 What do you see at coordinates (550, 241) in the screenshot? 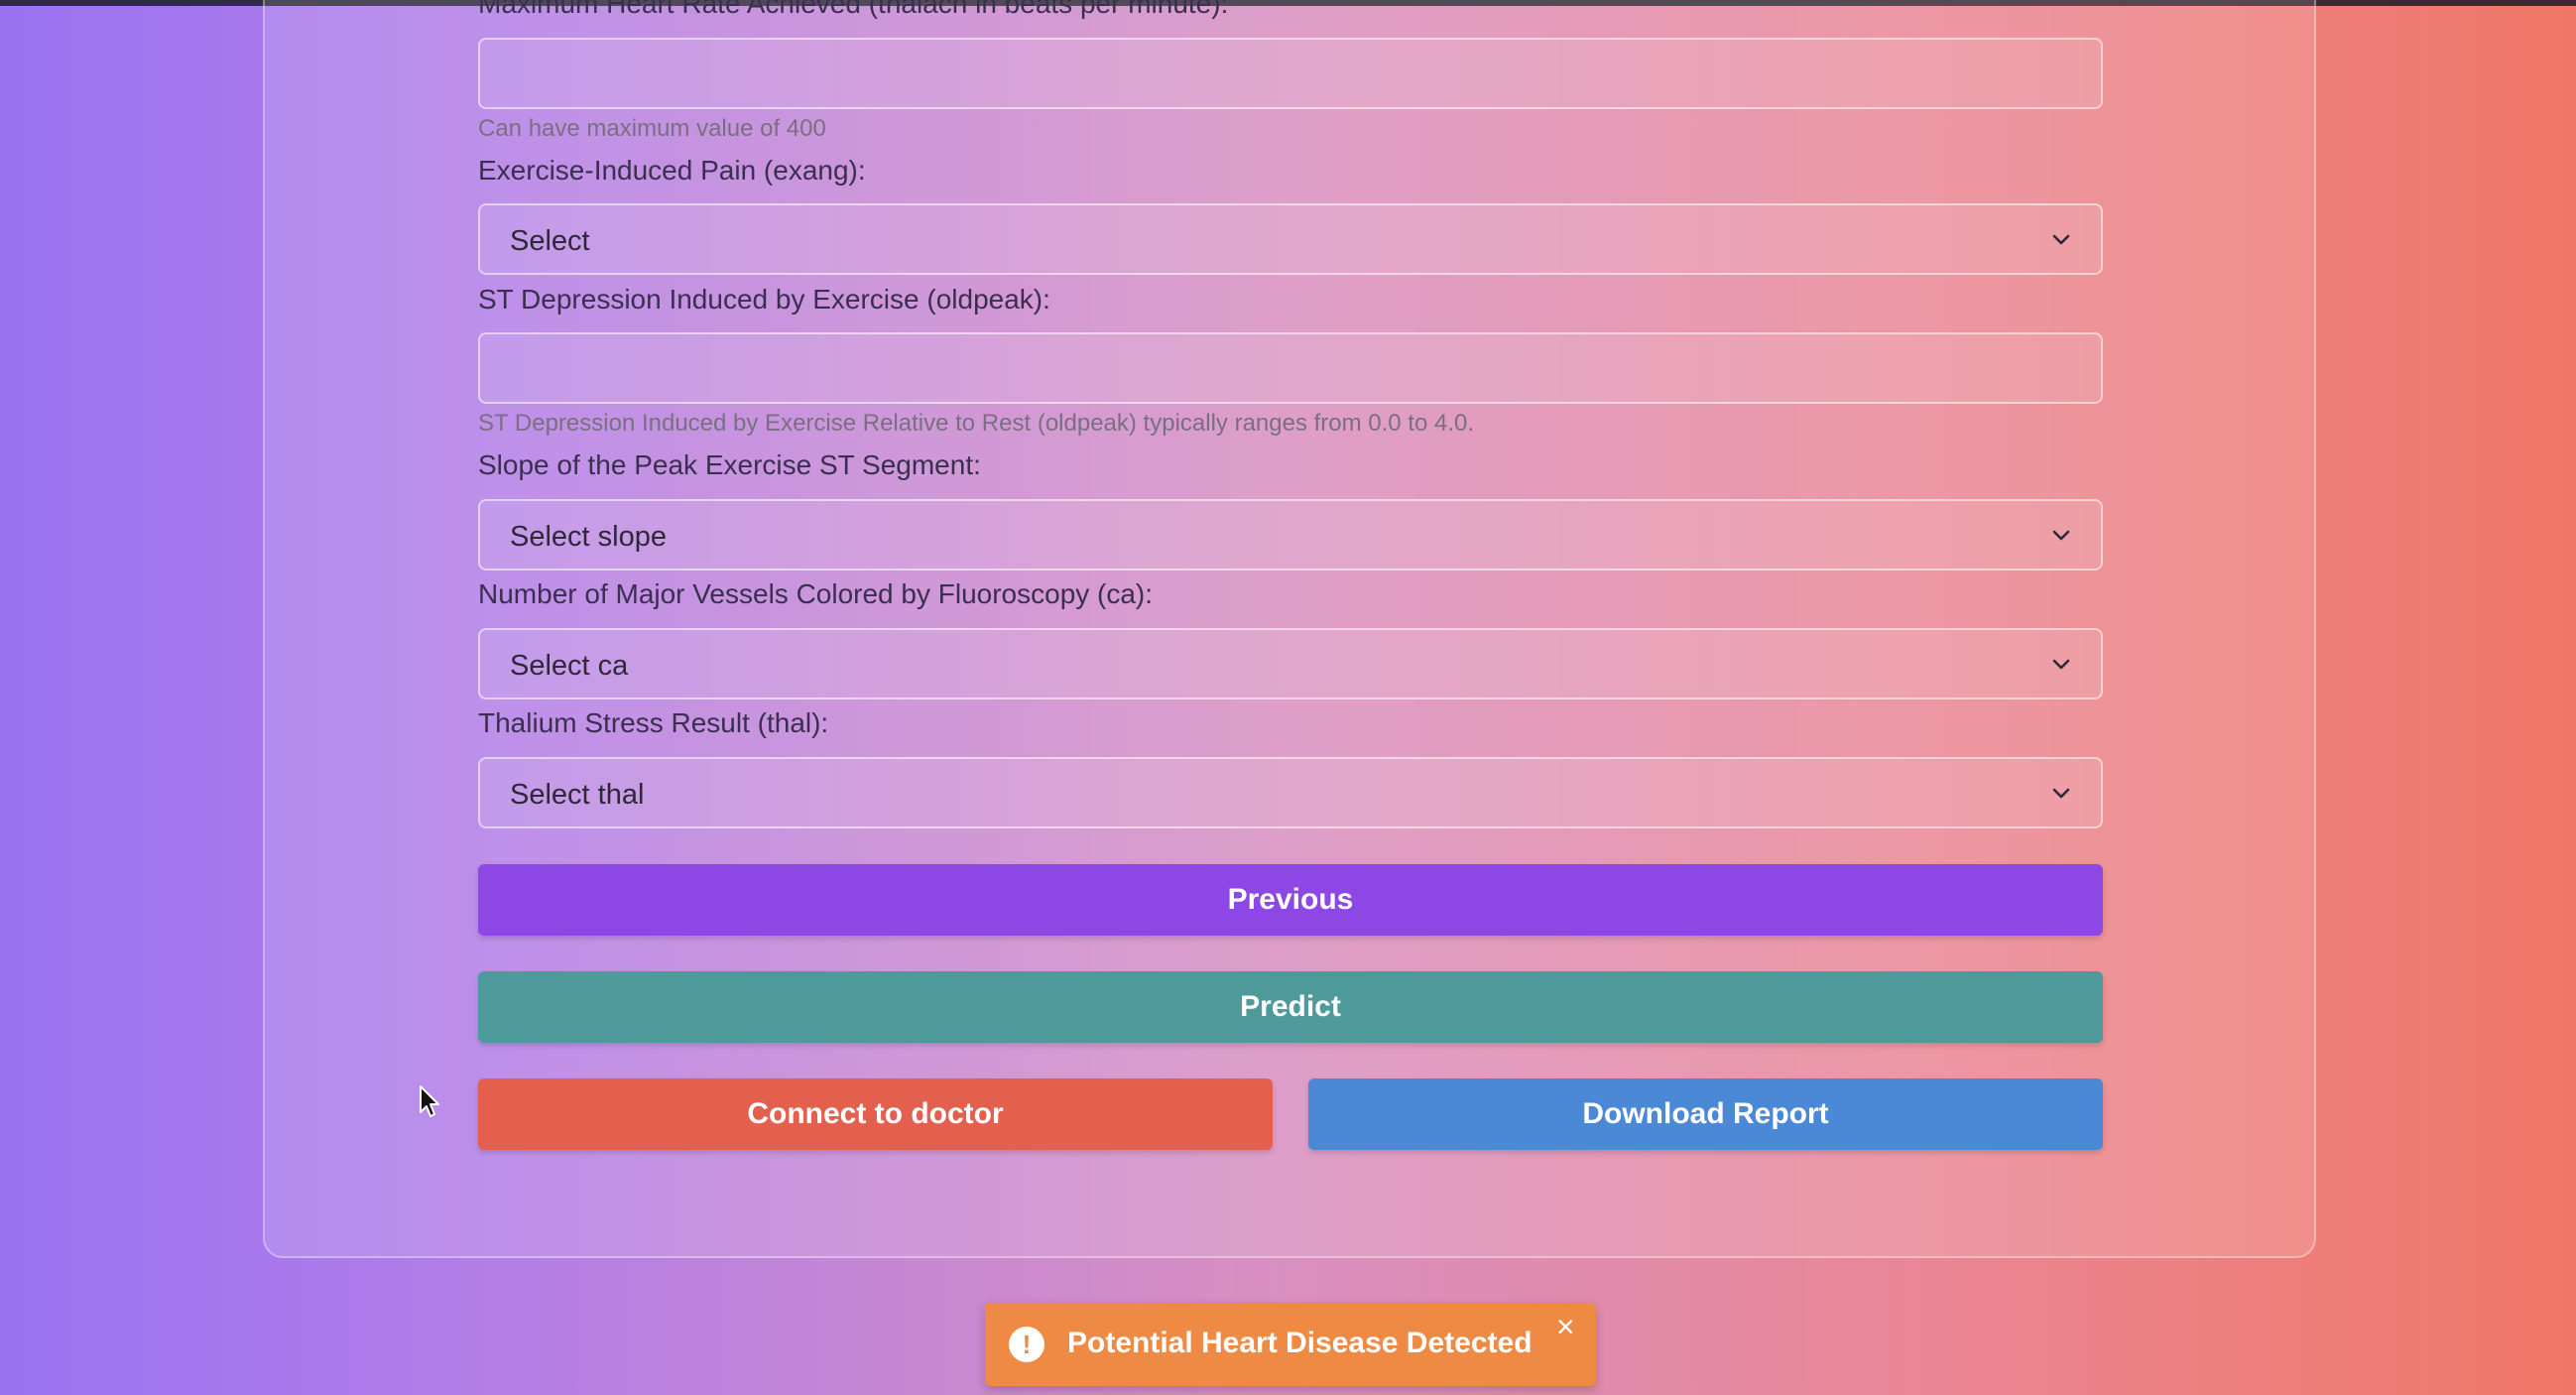
I see `exang-select-value: Select` at bounding box center [550, 241].